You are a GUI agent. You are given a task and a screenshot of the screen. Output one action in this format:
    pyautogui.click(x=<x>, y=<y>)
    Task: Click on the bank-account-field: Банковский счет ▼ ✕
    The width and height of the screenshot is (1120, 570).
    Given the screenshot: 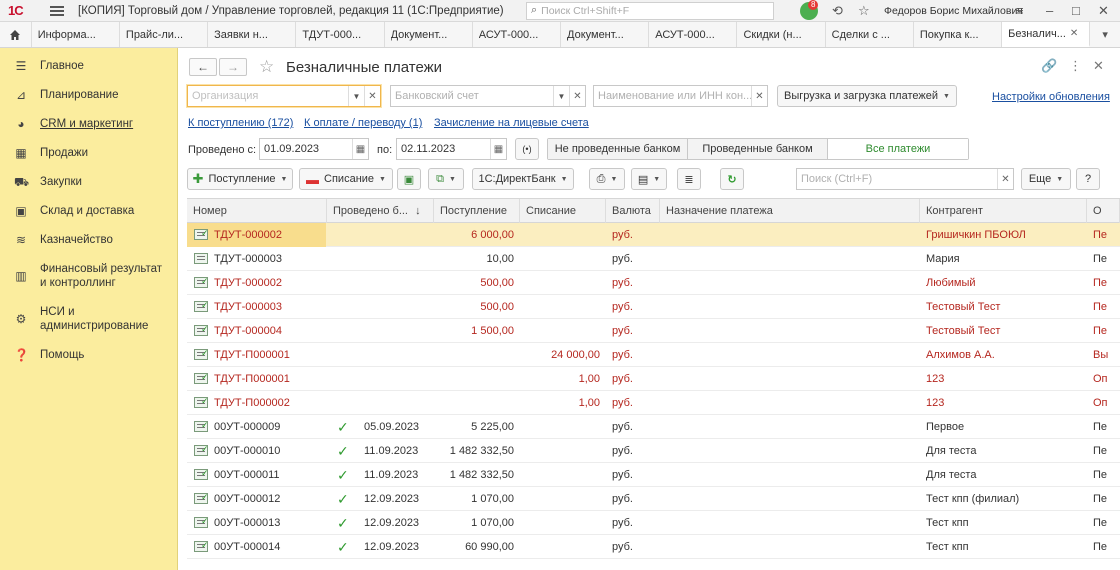 What is the action you would take?
    pyautogui.click(x=488, y=96)
    